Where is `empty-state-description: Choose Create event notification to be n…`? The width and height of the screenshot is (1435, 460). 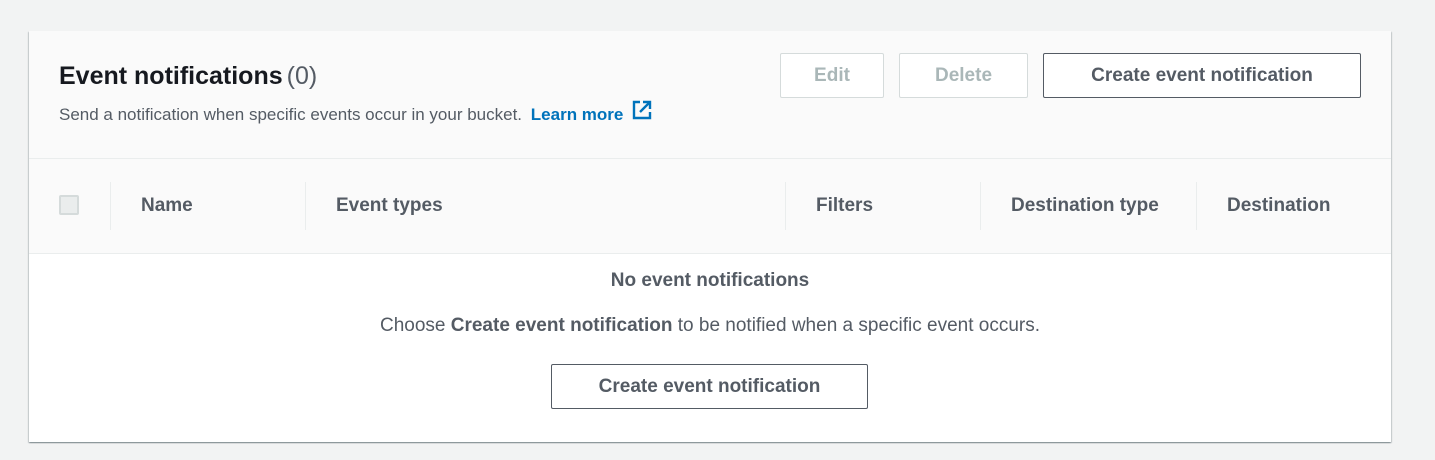 empty-state-description: Choose Create event notification to be n… is located at coordinates (710, 326).